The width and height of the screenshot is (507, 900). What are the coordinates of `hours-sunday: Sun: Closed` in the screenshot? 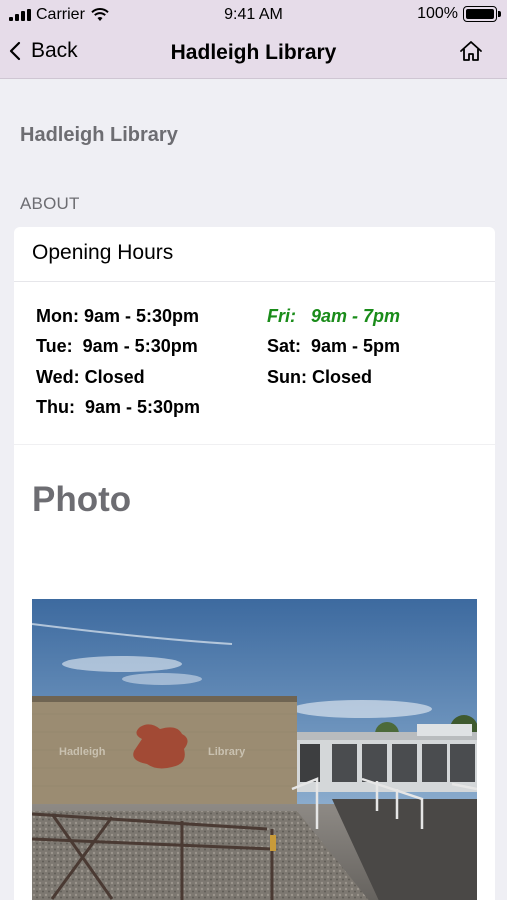 It's located at (320, 377).